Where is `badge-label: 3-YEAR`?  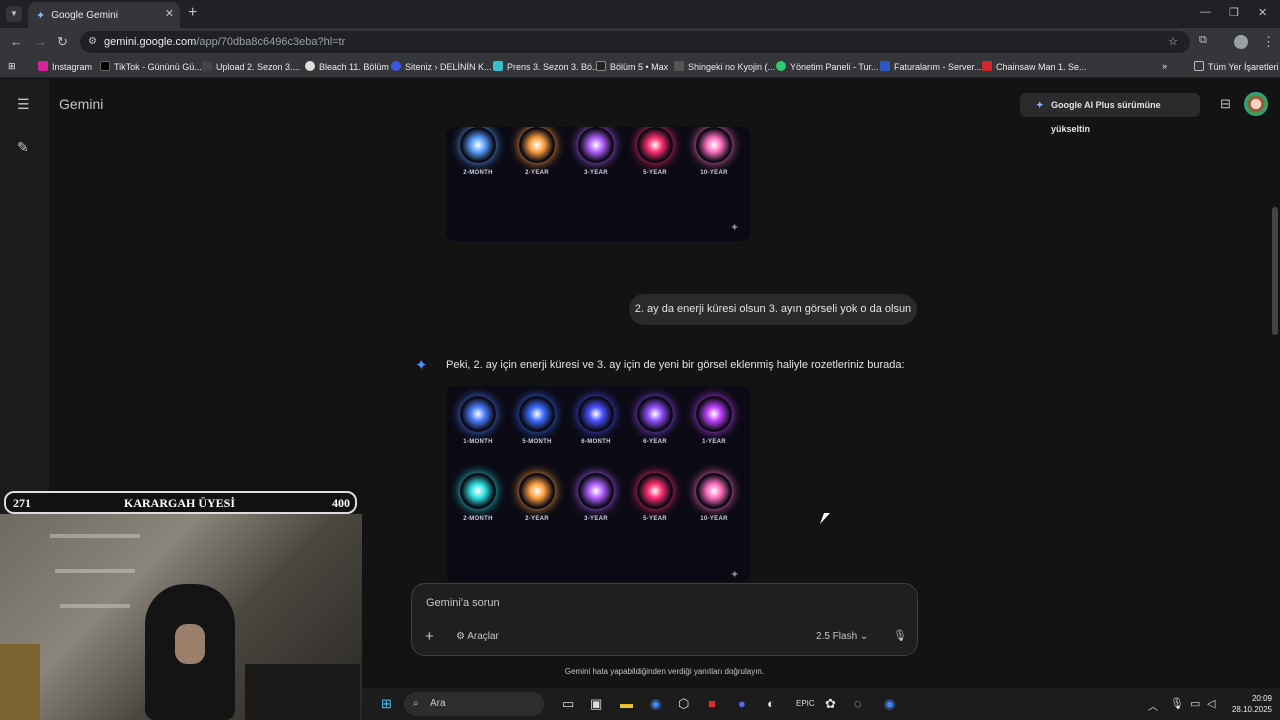 badge-label: 3-YEAR is located at coordinates (596, 519).